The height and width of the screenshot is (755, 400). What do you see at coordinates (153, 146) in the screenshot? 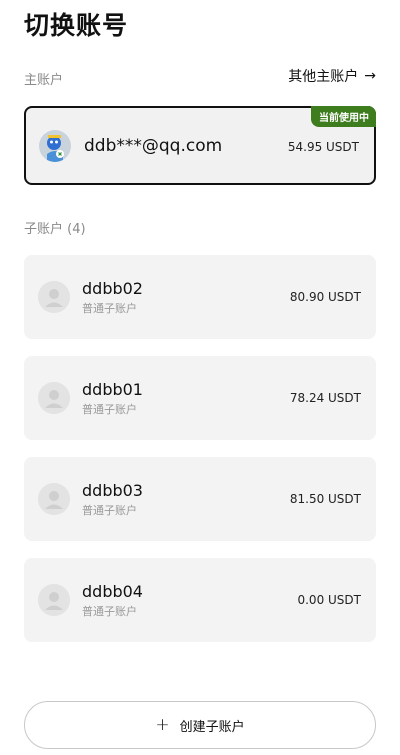
I see `account-email: ddb***@qq.com` at bounding box center [153, 146].